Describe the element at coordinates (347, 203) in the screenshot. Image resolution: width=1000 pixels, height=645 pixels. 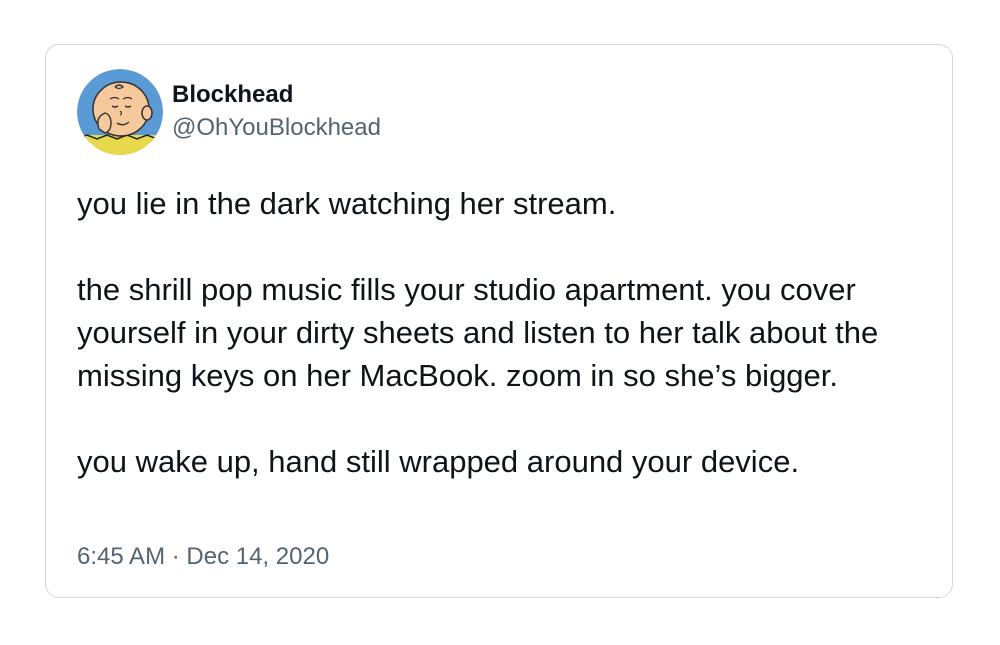
I see `tweet-paragraph: you lie in the dark watching her stream.` at that location.